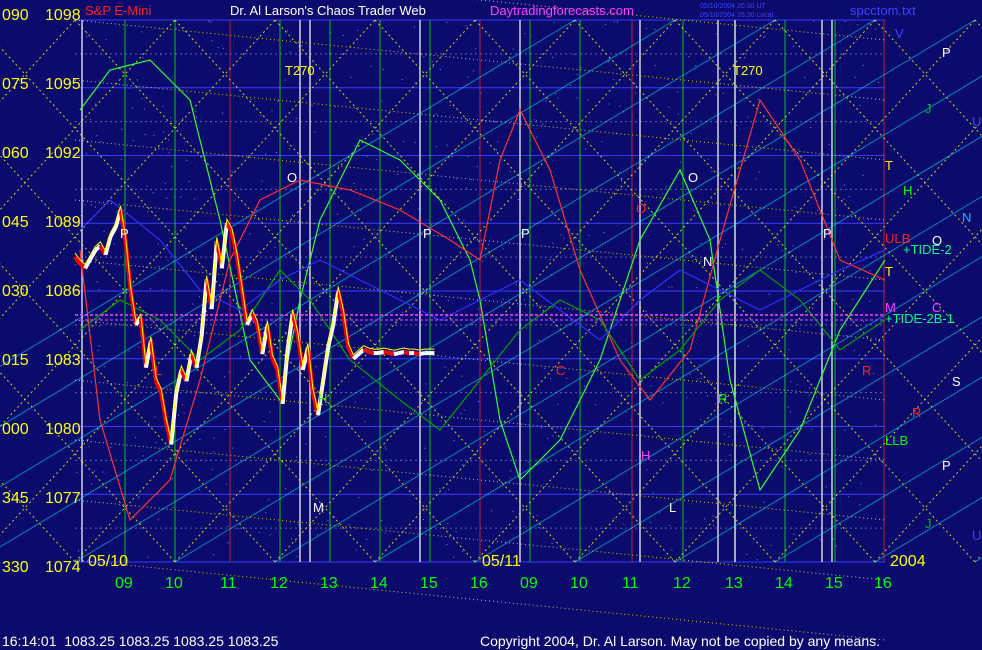  I want to click on date-label-2: 05/11, so click(501, 561).